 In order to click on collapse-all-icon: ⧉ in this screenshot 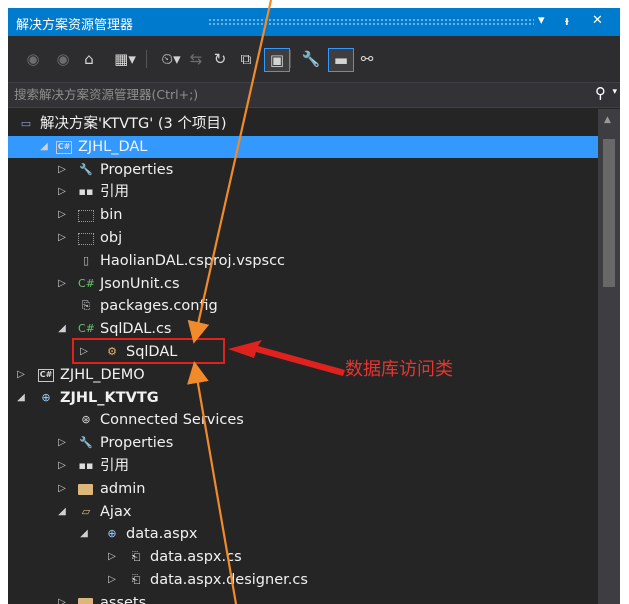, I will do `click(246, 59)`.